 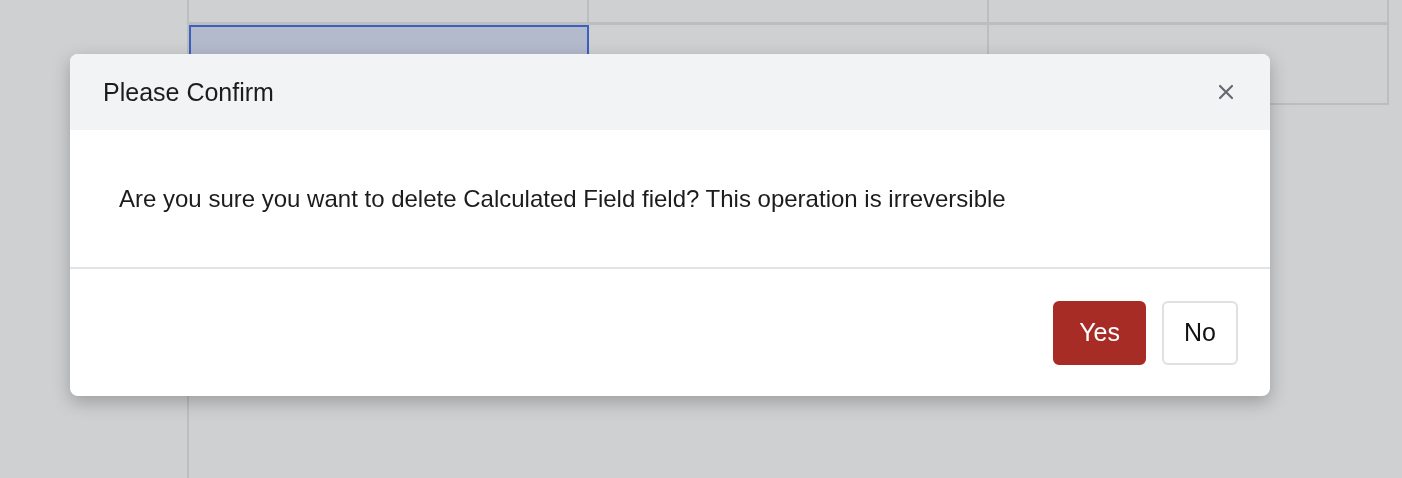 What do you see at coordinates (562, 198) in the screenshot?
I see `dialog-message: Are you sure you want to delete Calculated Field field? This operation is irreversible` at bounding box center [562, 198].